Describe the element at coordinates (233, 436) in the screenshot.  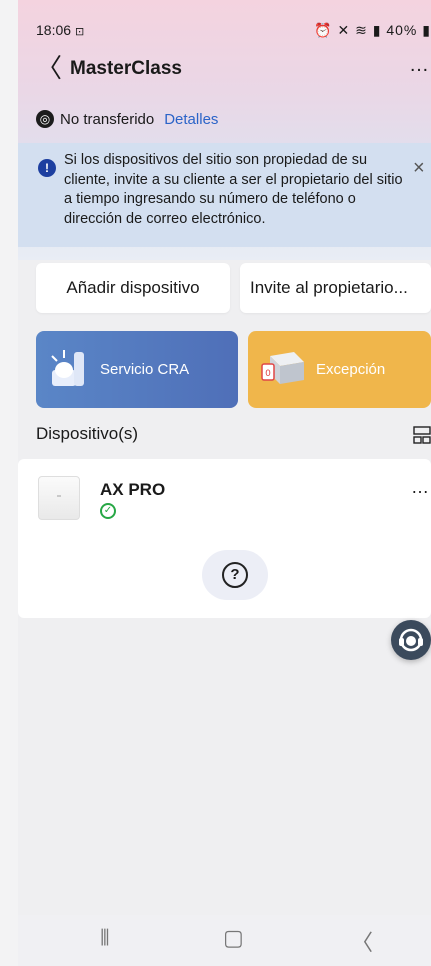
I see `devices-section-header: Dispositivo(s)` at that location.